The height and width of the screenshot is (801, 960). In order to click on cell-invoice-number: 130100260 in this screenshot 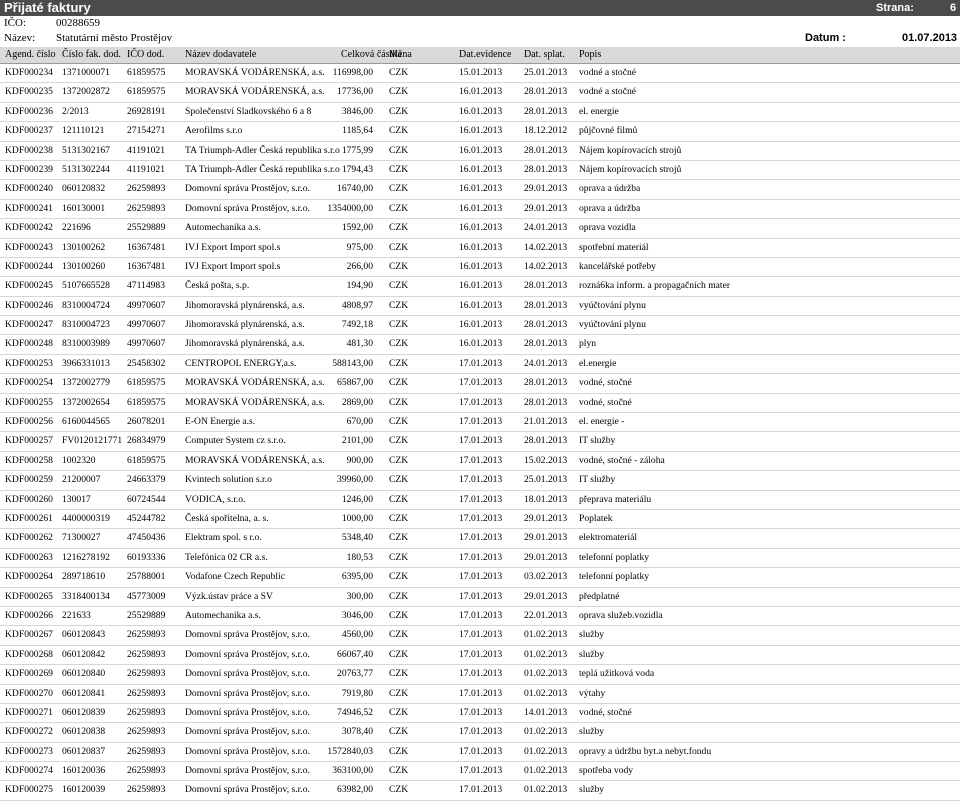, I will do `click(84, 266)`.